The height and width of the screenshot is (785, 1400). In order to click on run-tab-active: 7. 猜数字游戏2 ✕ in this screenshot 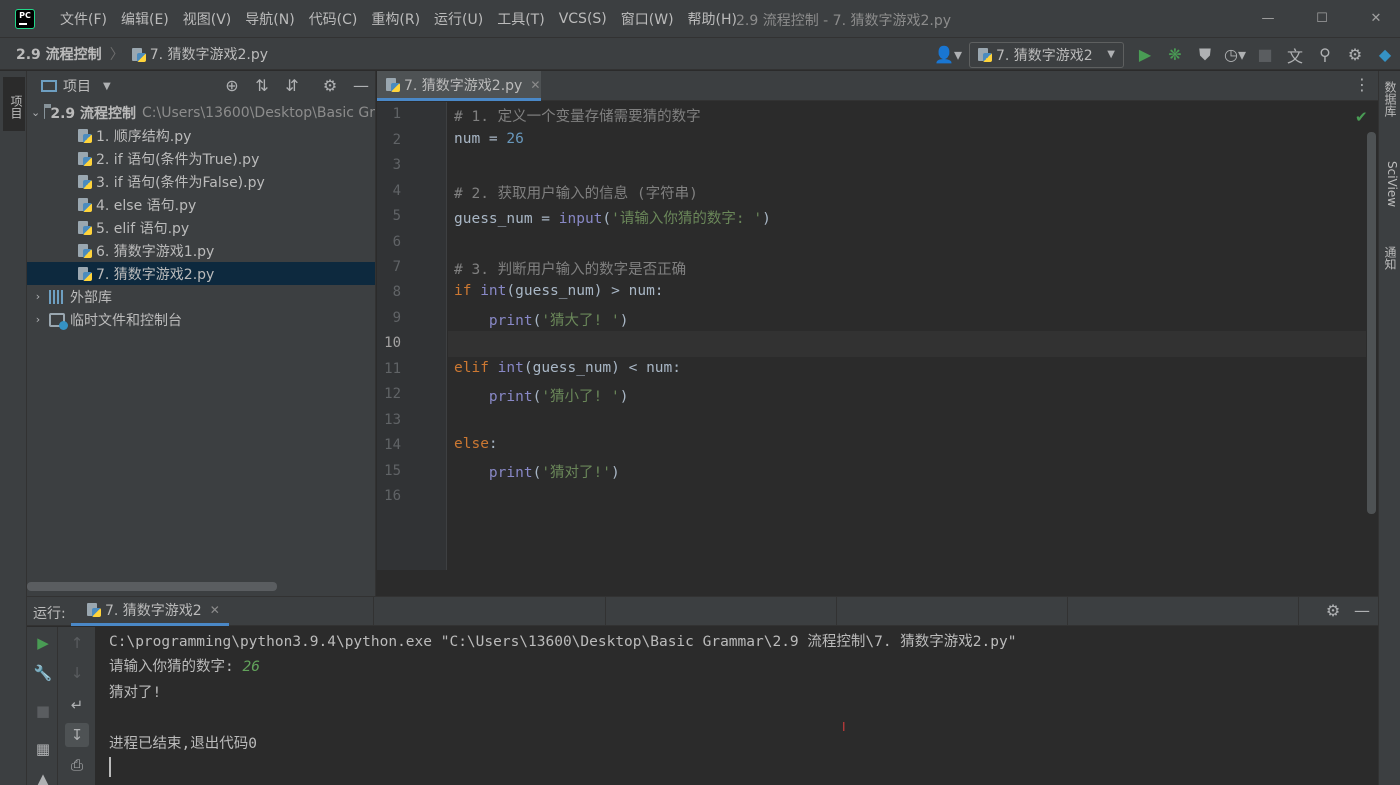, I will do `click(150, 611)`.